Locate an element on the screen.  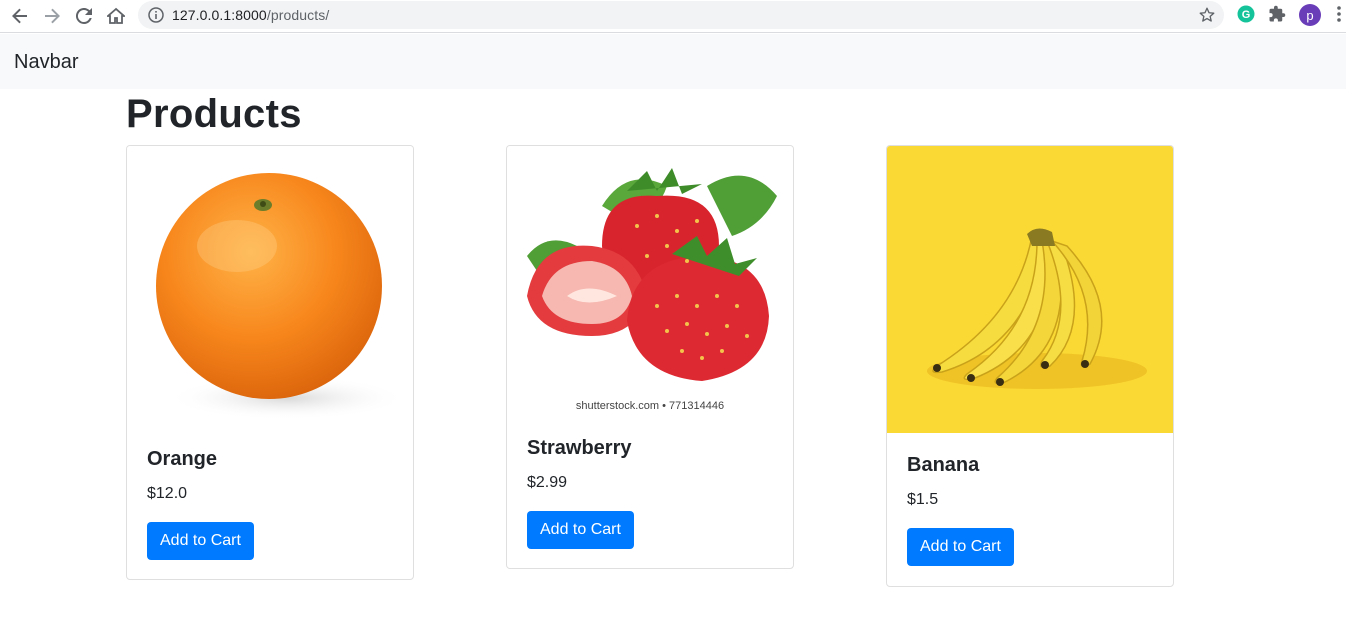
navbar: Navbar is located at coordinates (673, 61).